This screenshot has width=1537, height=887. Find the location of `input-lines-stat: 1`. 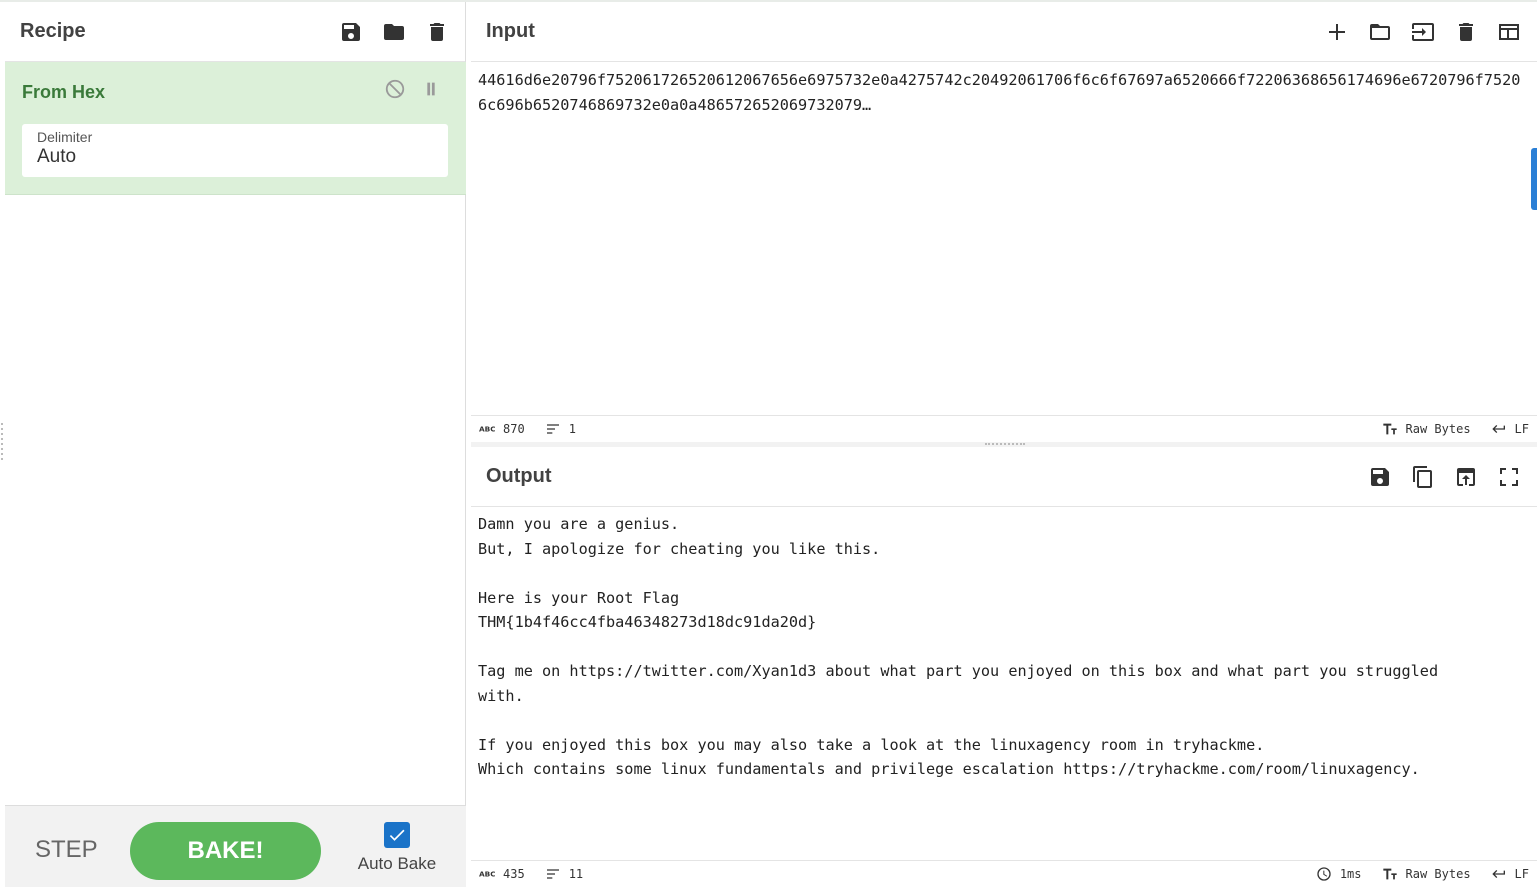

input-lines-stat: 1 is located at coordinates (560, 429).